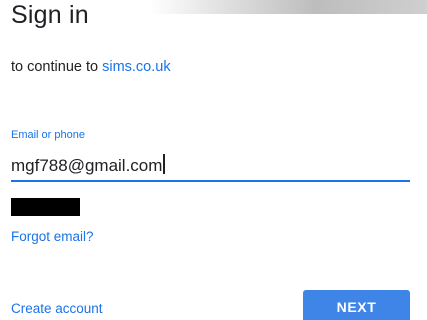  What do you see at coordinates (48, 135) in the screenshot?
I see `email-field-label: Email or phone` at bounding box center [48, 135].